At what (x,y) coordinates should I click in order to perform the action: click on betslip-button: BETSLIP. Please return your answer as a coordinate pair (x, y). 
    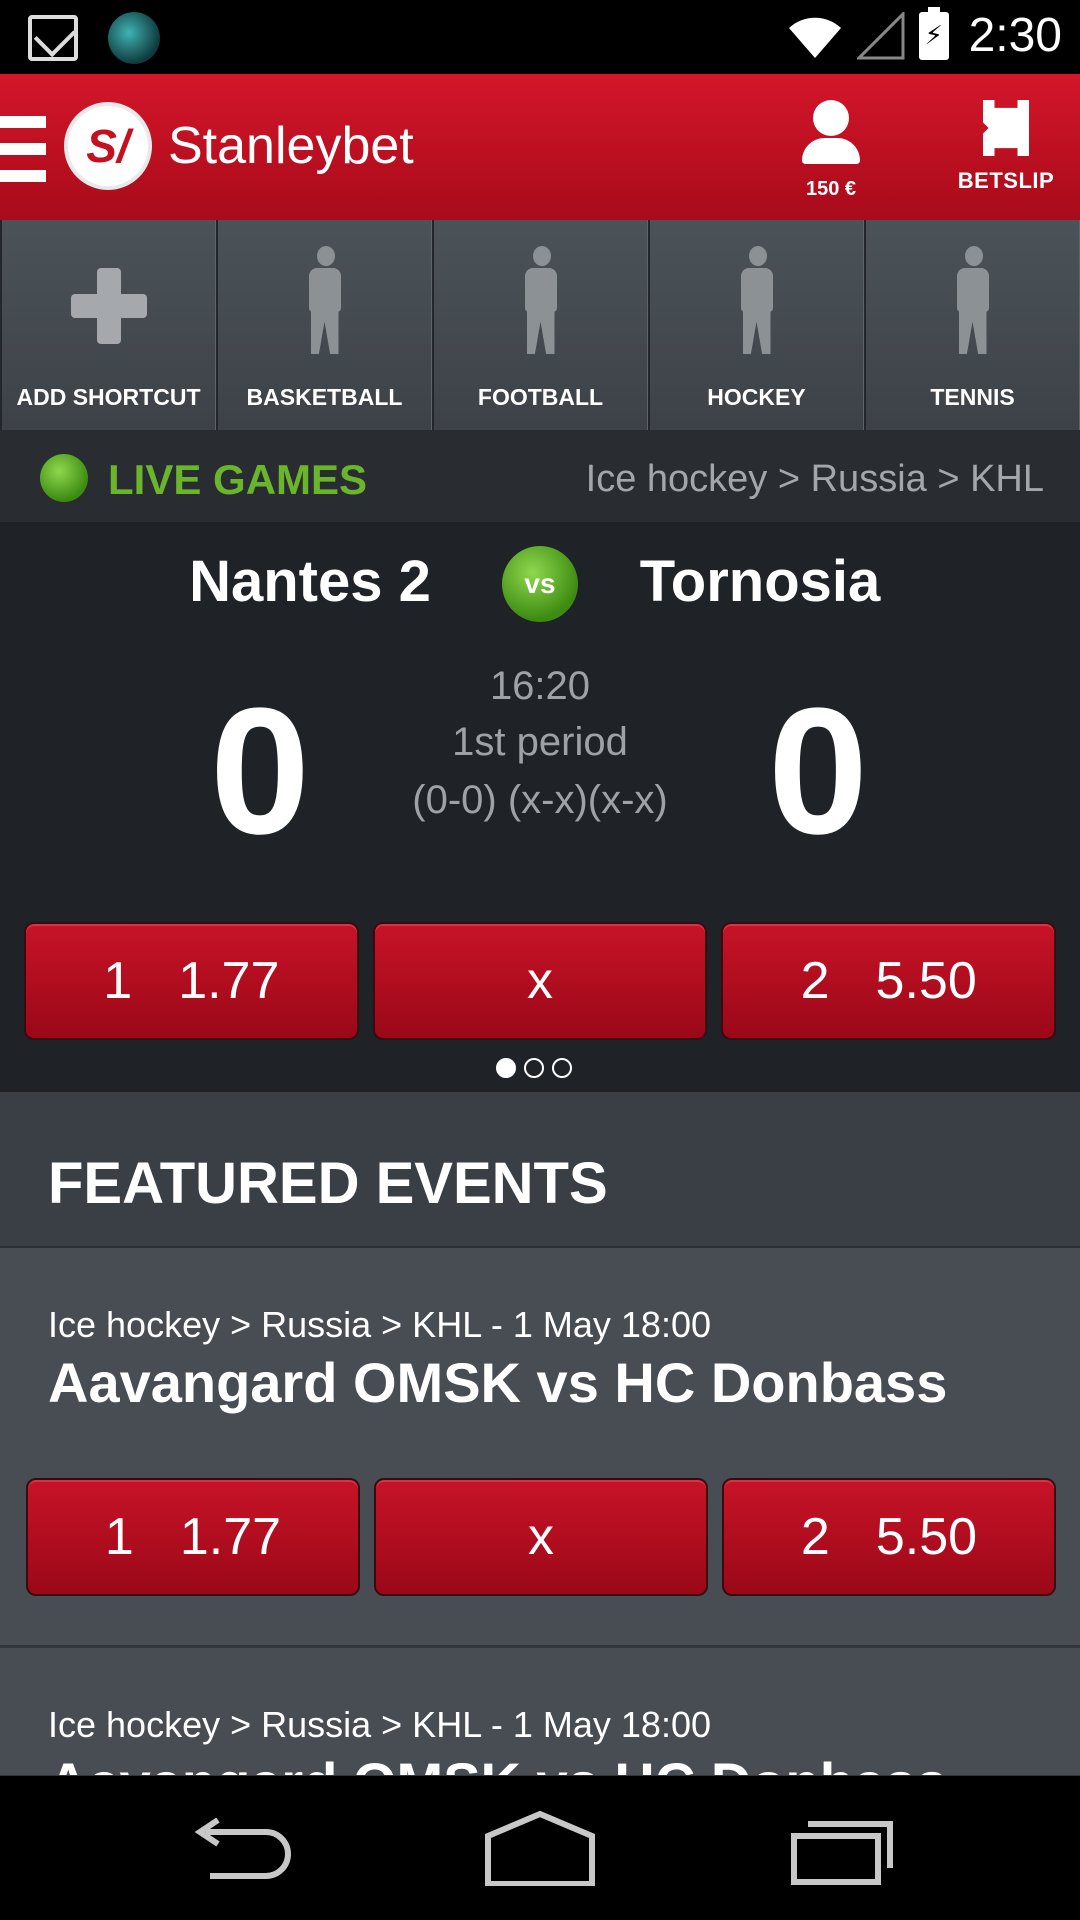
    Looking at the image, I should click on (1006, 150).